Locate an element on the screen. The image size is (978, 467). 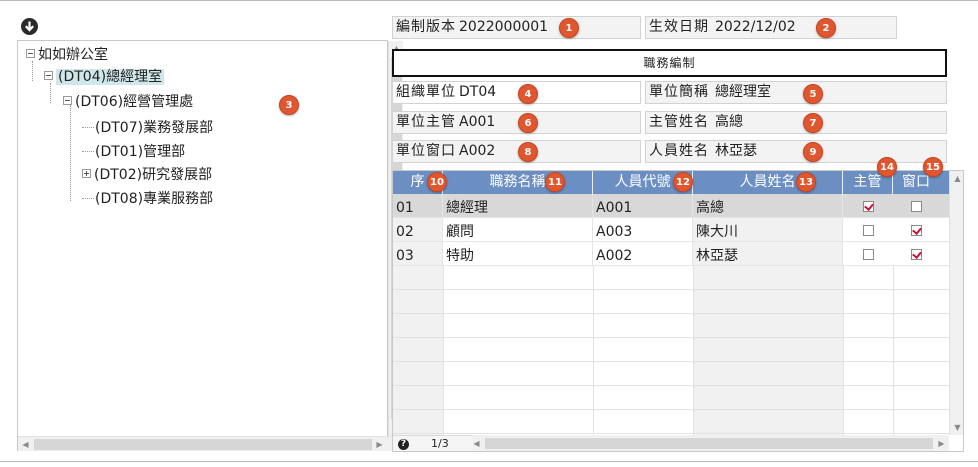
contact-name-value: 林亞瑟 is located at coordinates (736, 151).